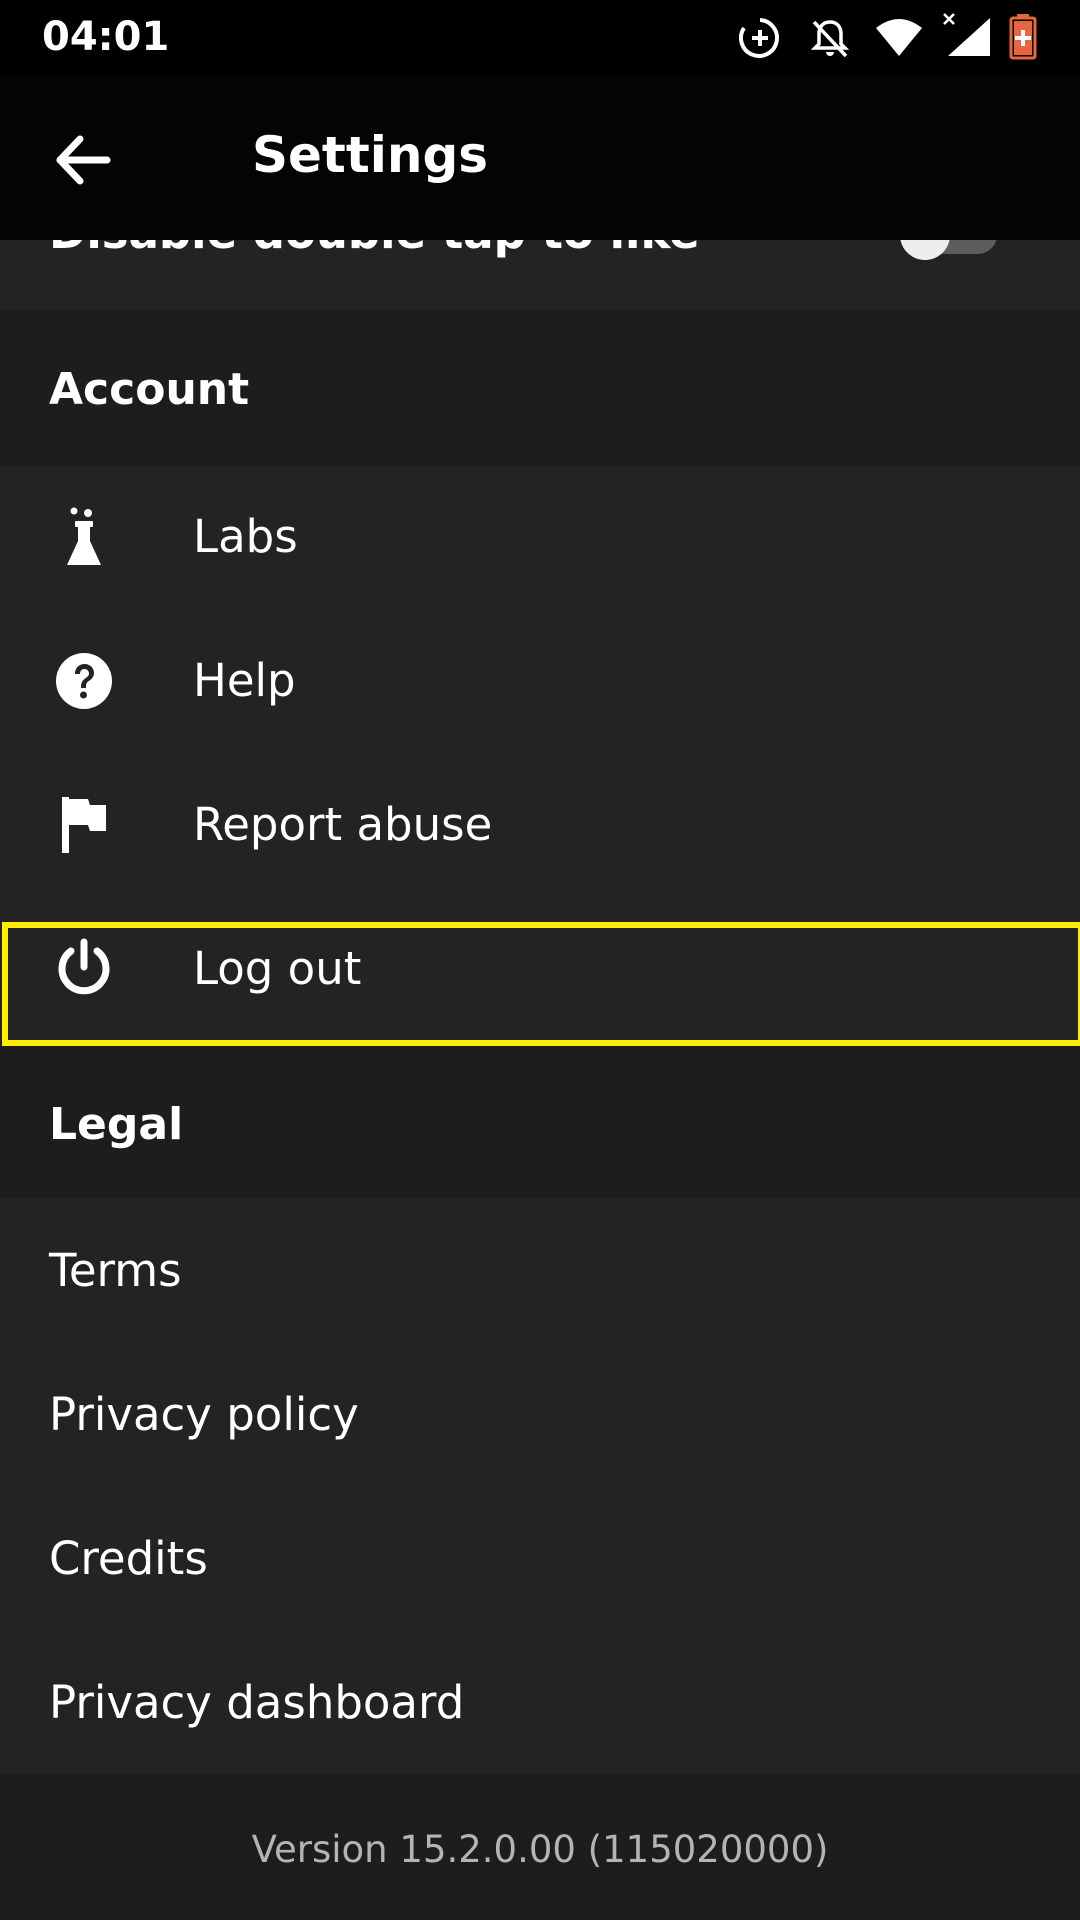  What do you see at coordinates (370, 155) in the screenshot?
I see `page-title: Settings` at bounding box center [370, 155].